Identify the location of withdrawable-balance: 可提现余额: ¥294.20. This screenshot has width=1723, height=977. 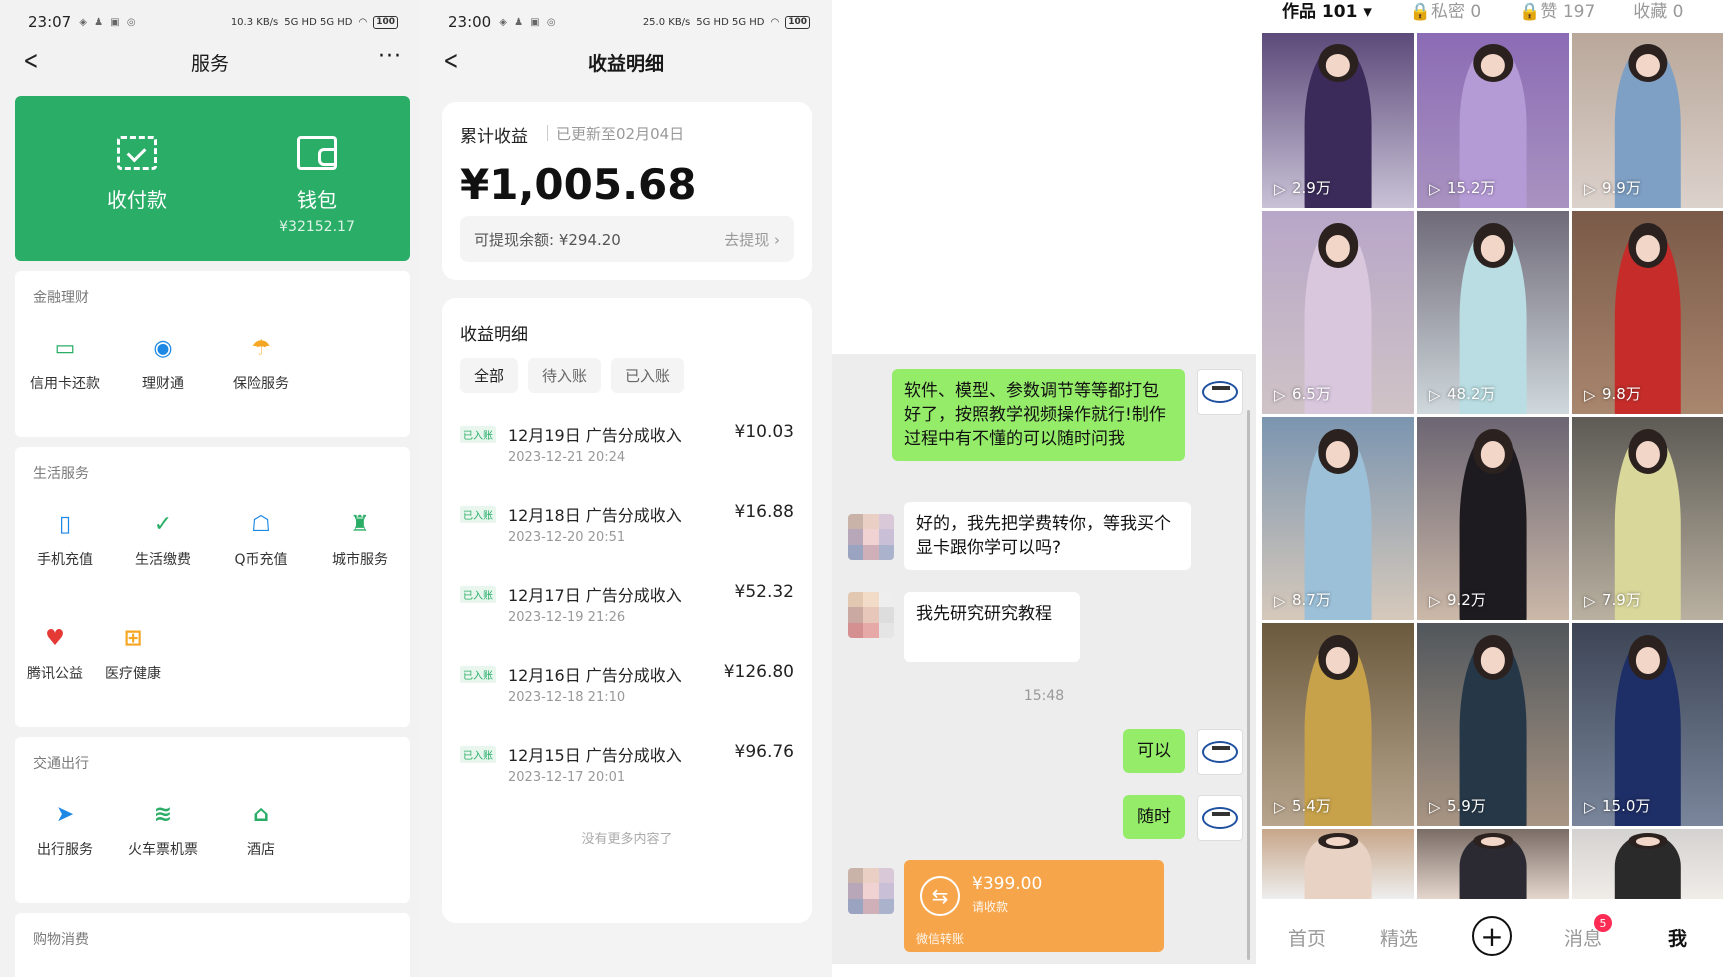
(547, 239).